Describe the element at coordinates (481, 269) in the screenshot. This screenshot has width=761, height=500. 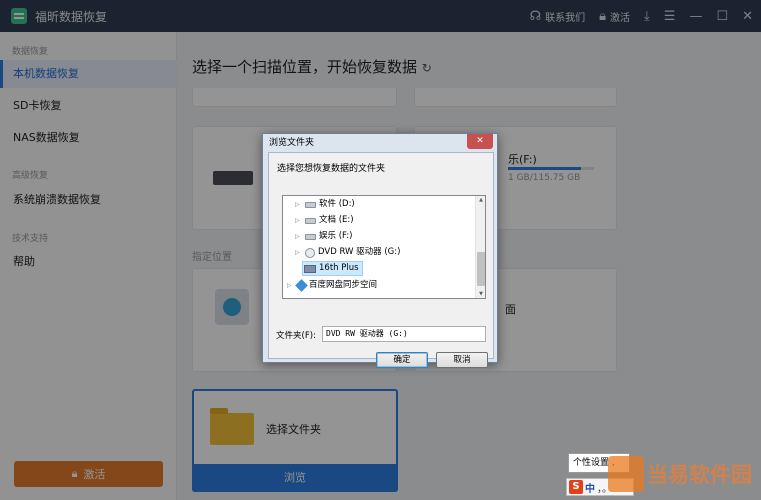
I see `scroll-thumb` at that location.